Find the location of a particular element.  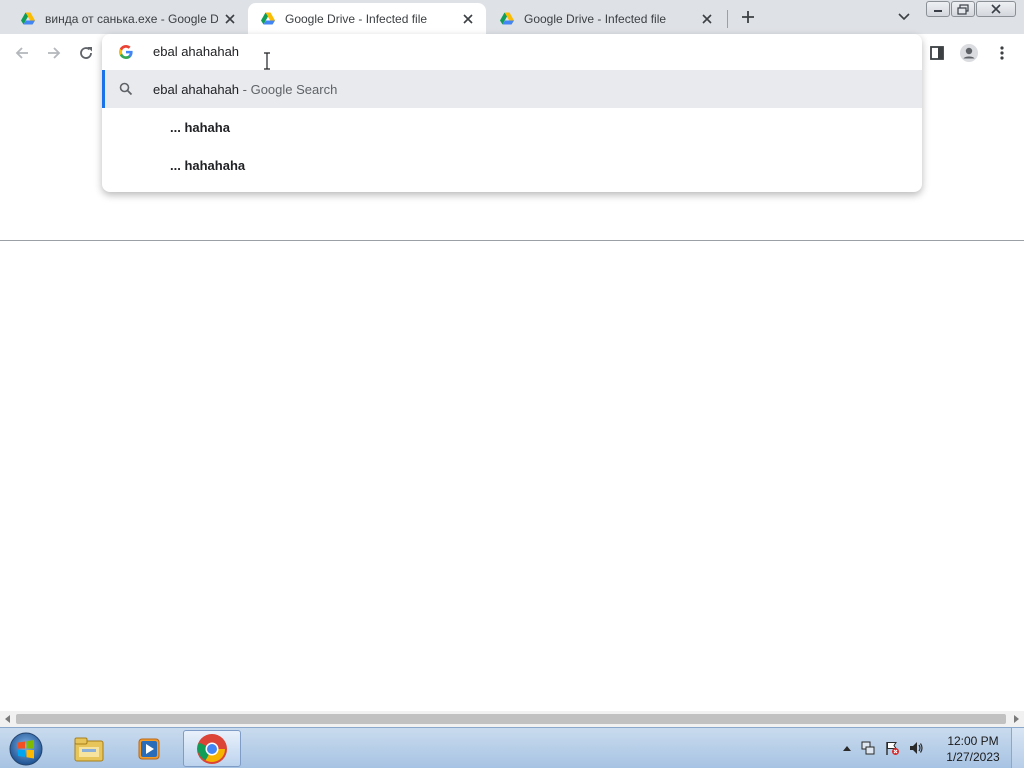

tab-search-button is located at coordinates (904, 17).